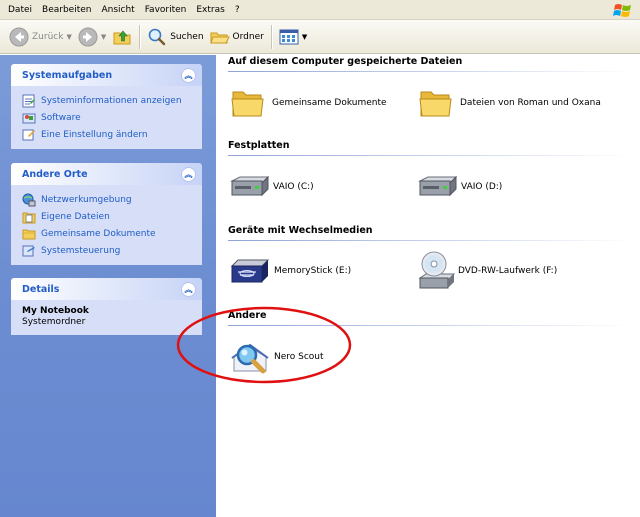 Image resolution: width=640 pixels, height=517 pixels. Describe the element at coordinates (112, 233) in the screenshot. I see `place-shared-documents: Gemeinsame Dokumente` at that location.